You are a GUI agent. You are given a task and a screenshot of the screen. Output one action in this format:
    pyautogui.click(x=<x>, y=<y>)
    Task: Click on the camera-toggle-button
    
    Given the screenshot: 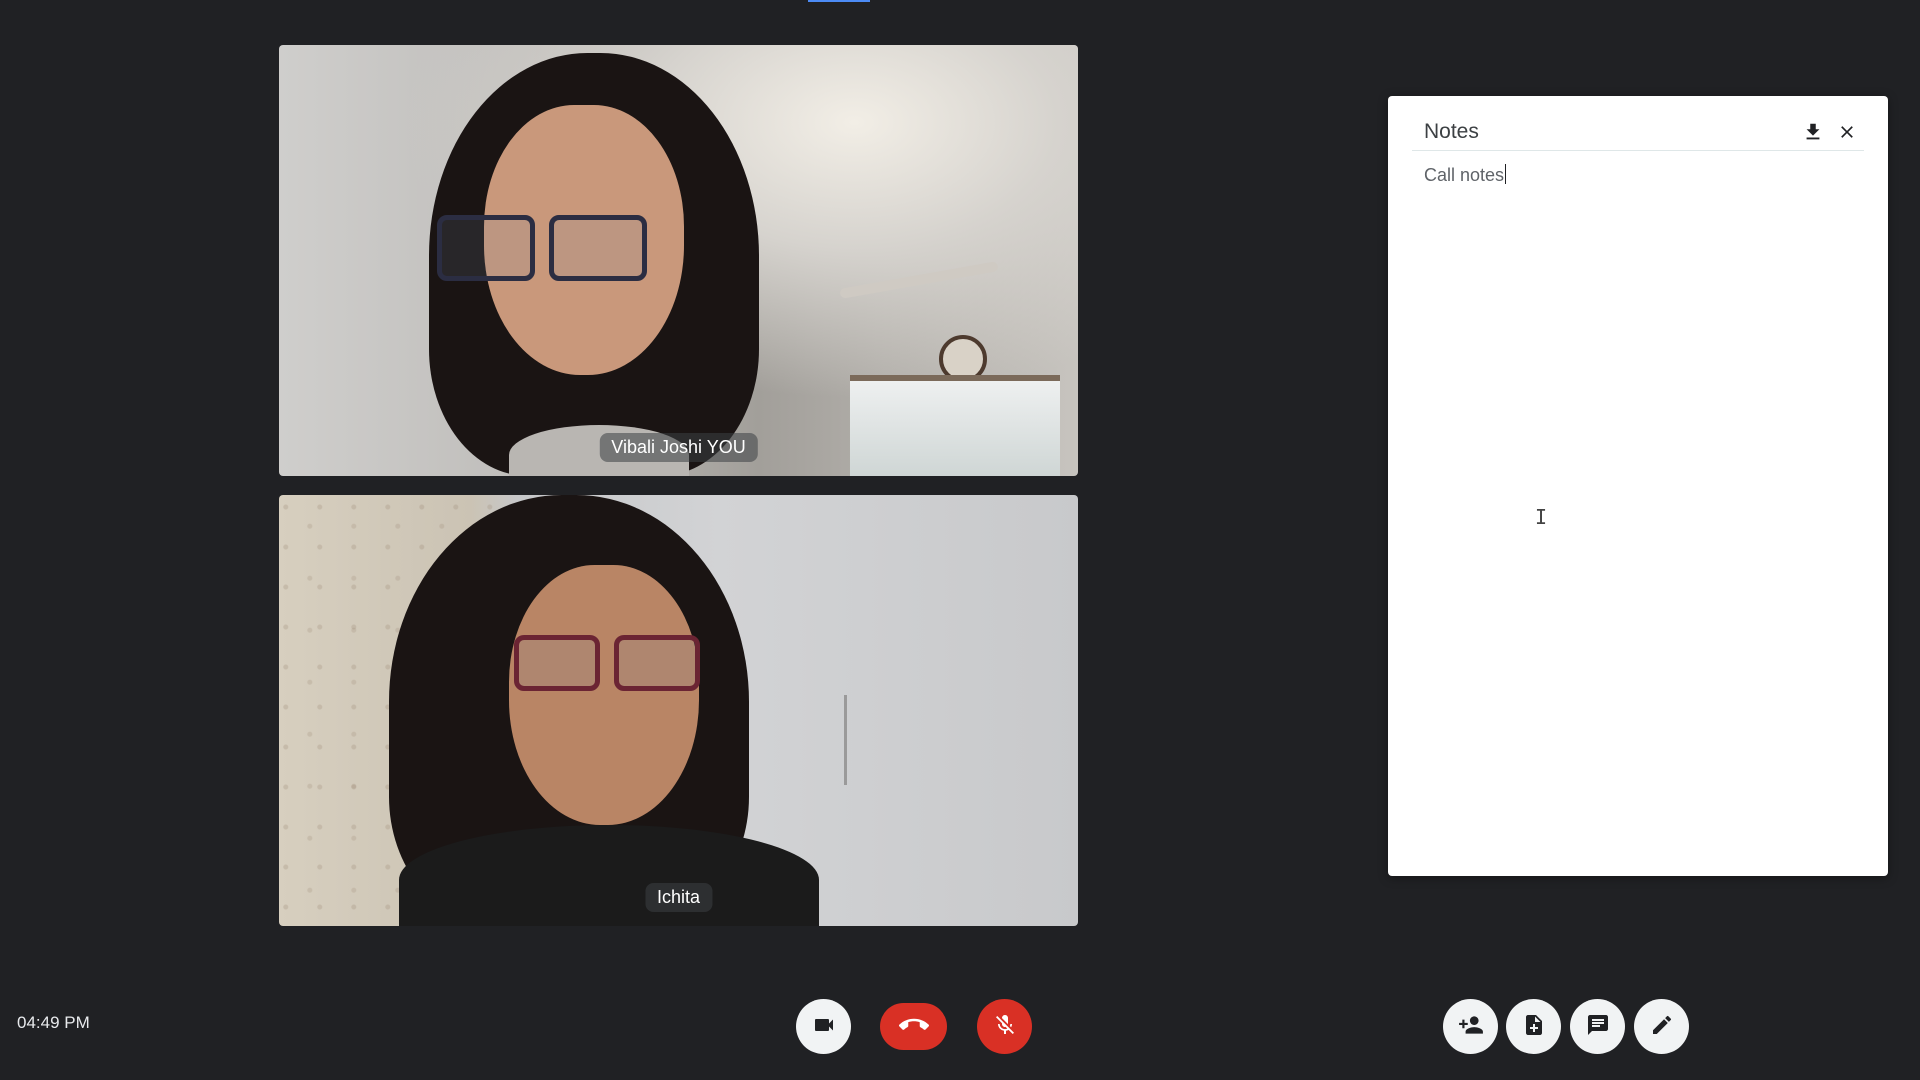 What is the action you would take?
    pyautogui.click(x=823, y=1026)
    